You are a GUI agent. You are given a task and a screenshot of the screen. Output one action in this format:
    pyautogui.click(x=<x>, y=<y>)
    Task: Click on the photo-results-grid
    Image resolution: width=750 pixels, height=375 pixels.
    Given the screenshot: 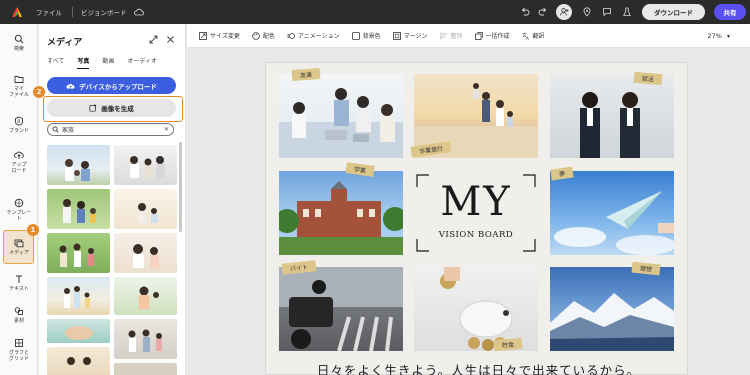 What is the action you would take?
    pyautogui.click(x=113, y=260)
    